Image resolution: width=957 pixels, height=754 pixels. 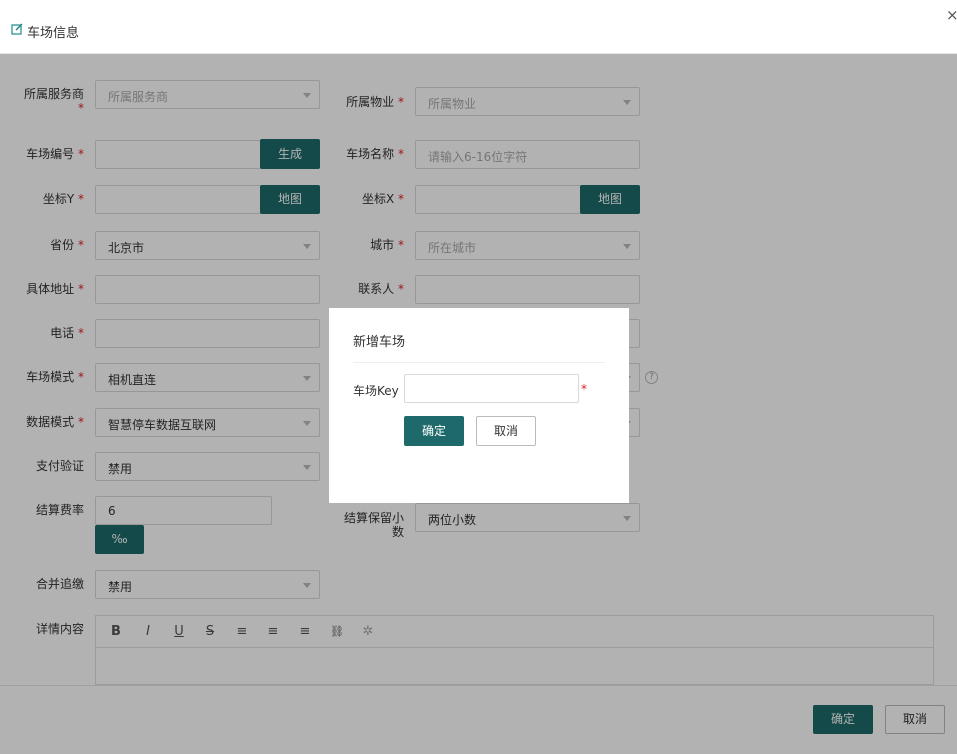 What do you see at coordinates (491, 388) in the screenshot?
I see `lot-key-input` at bounding box center [491, 388].